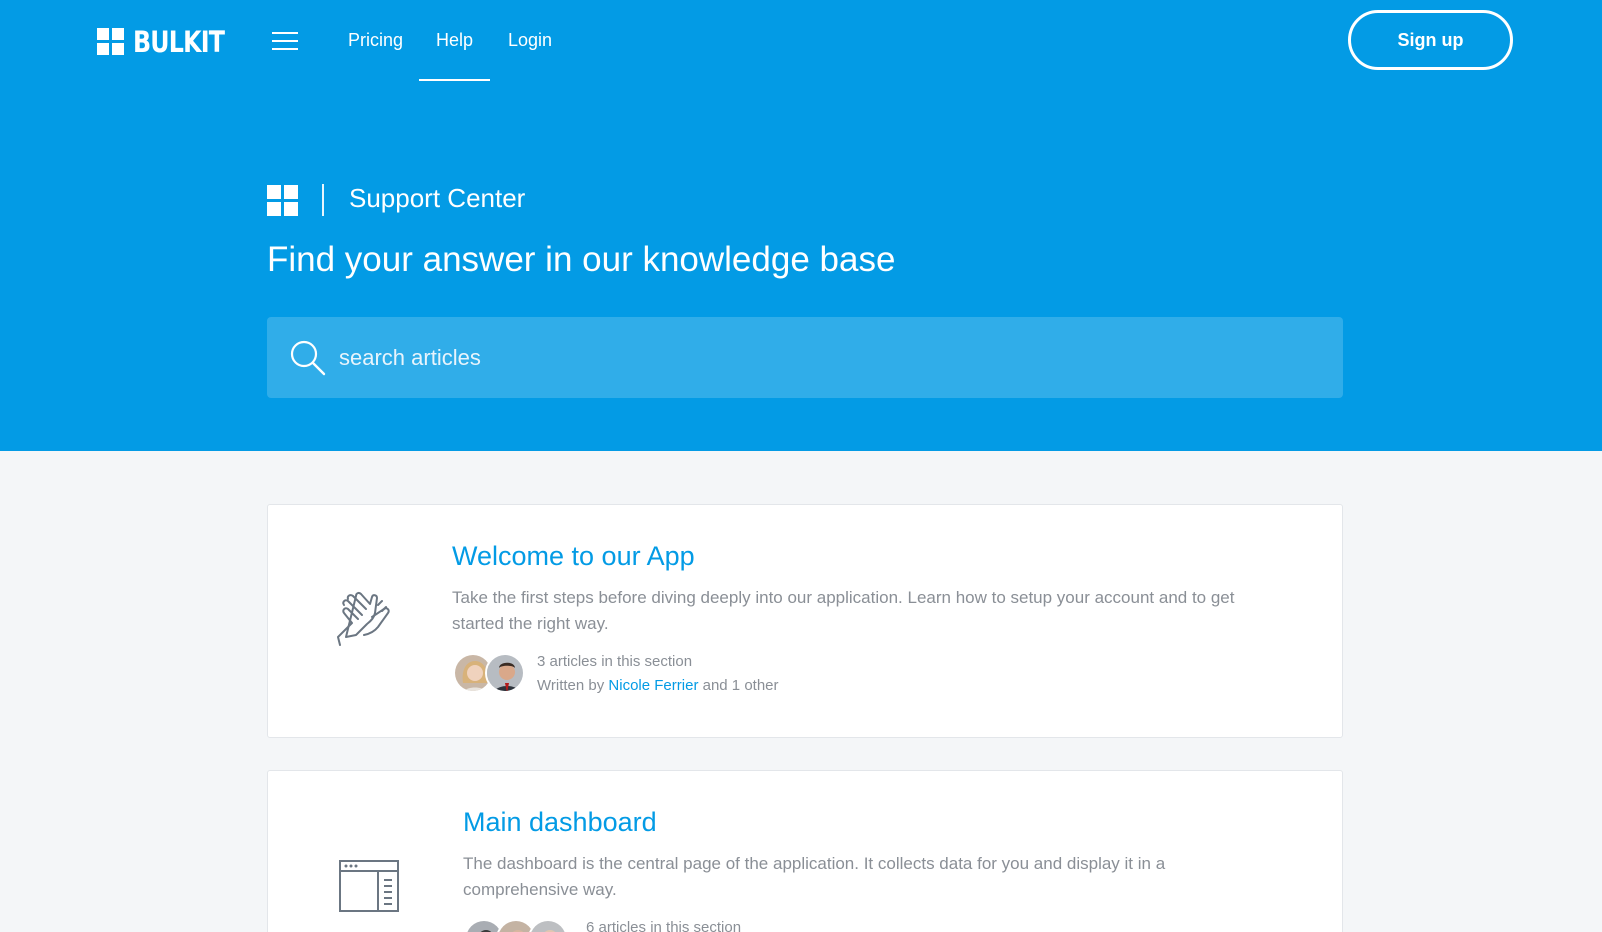 The height and width of the screenshot is (932, 1602). I want to click on menu-icon, so click(285, 41).